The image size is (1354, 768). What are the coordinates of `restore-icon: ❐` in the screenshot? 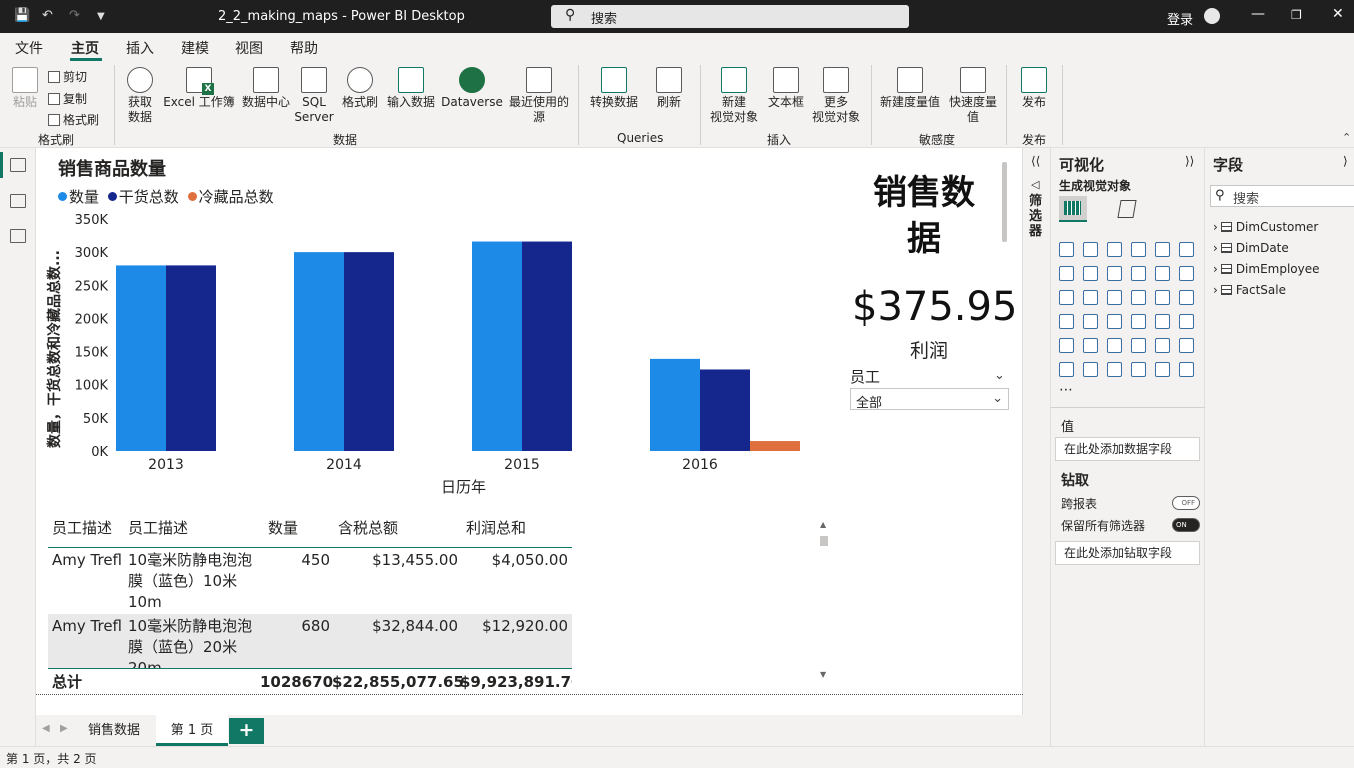 It's located at (1296, 15).